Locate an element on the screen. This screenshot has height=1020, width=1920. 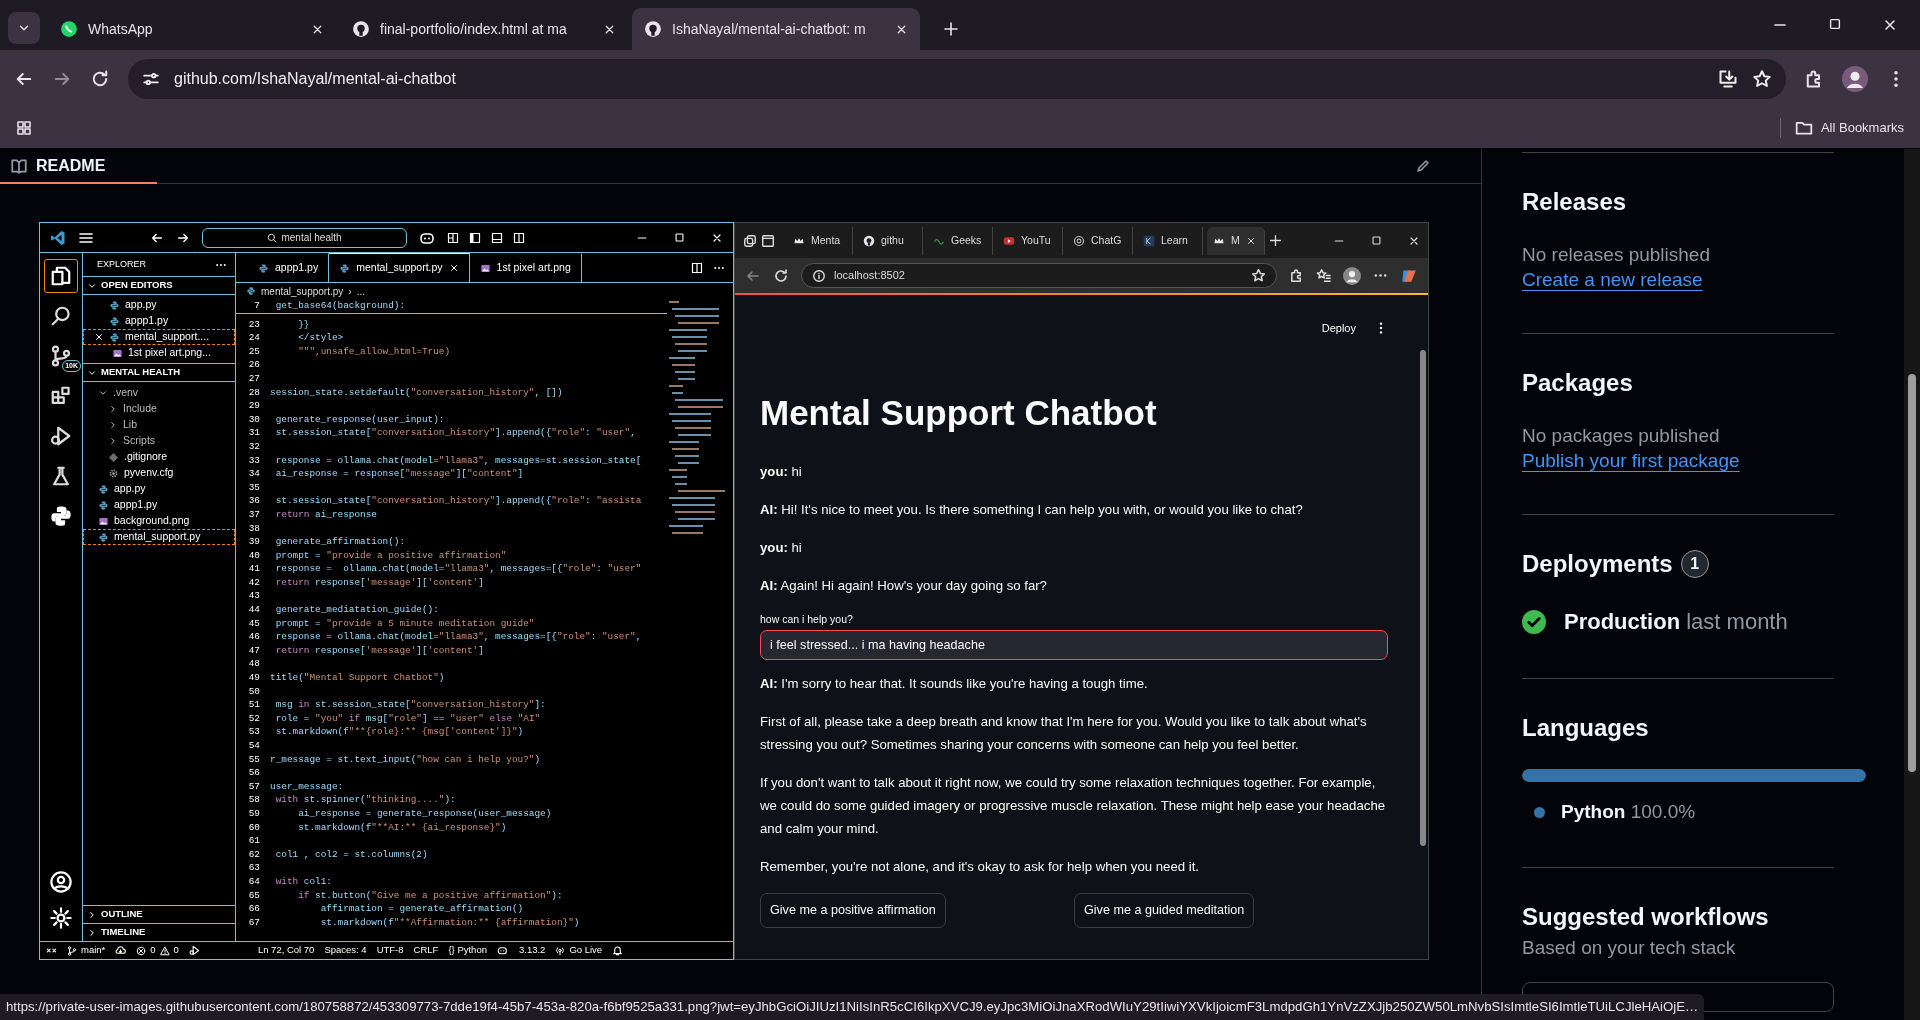
message-input: i feel stressed... i ma having headache is located at coordinates (1074, 645).